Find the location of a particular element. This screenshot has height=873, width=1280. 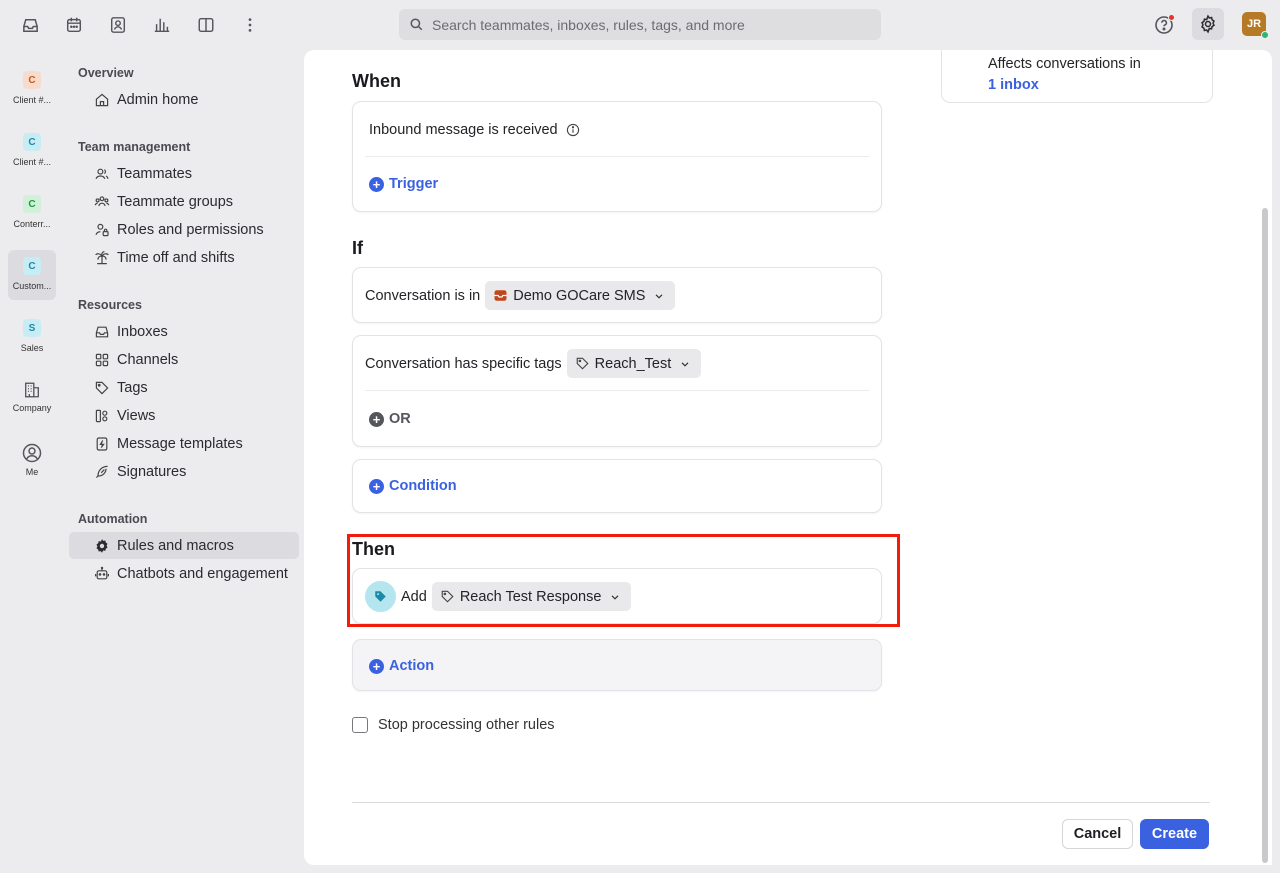

add-trigger-label: Trigger is located at coordinates (414, 184).